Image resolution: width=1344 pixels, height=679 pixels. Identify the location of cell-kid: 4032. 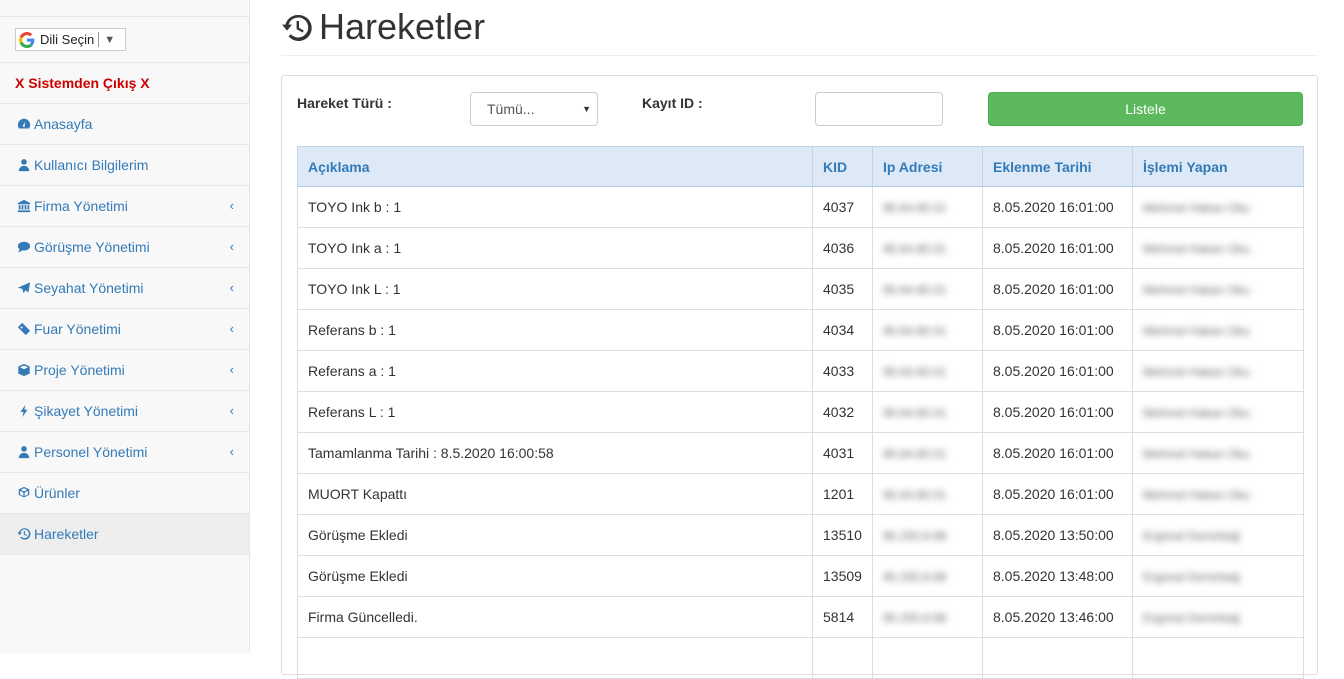
(842, 412).